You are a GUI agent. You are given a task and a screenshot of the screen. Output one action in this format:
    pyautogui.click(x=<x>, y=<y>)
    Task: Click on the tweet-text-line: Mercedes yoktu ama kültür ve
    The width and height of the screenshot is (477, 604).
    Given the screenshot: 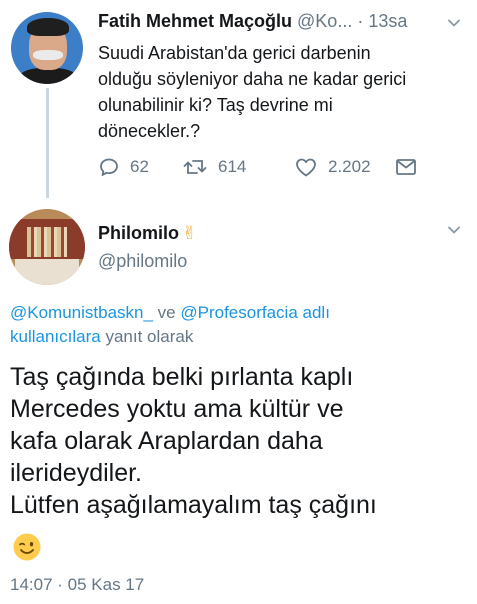 What is the action you would take?
    pyautogui.click(x=177, y=409)
    